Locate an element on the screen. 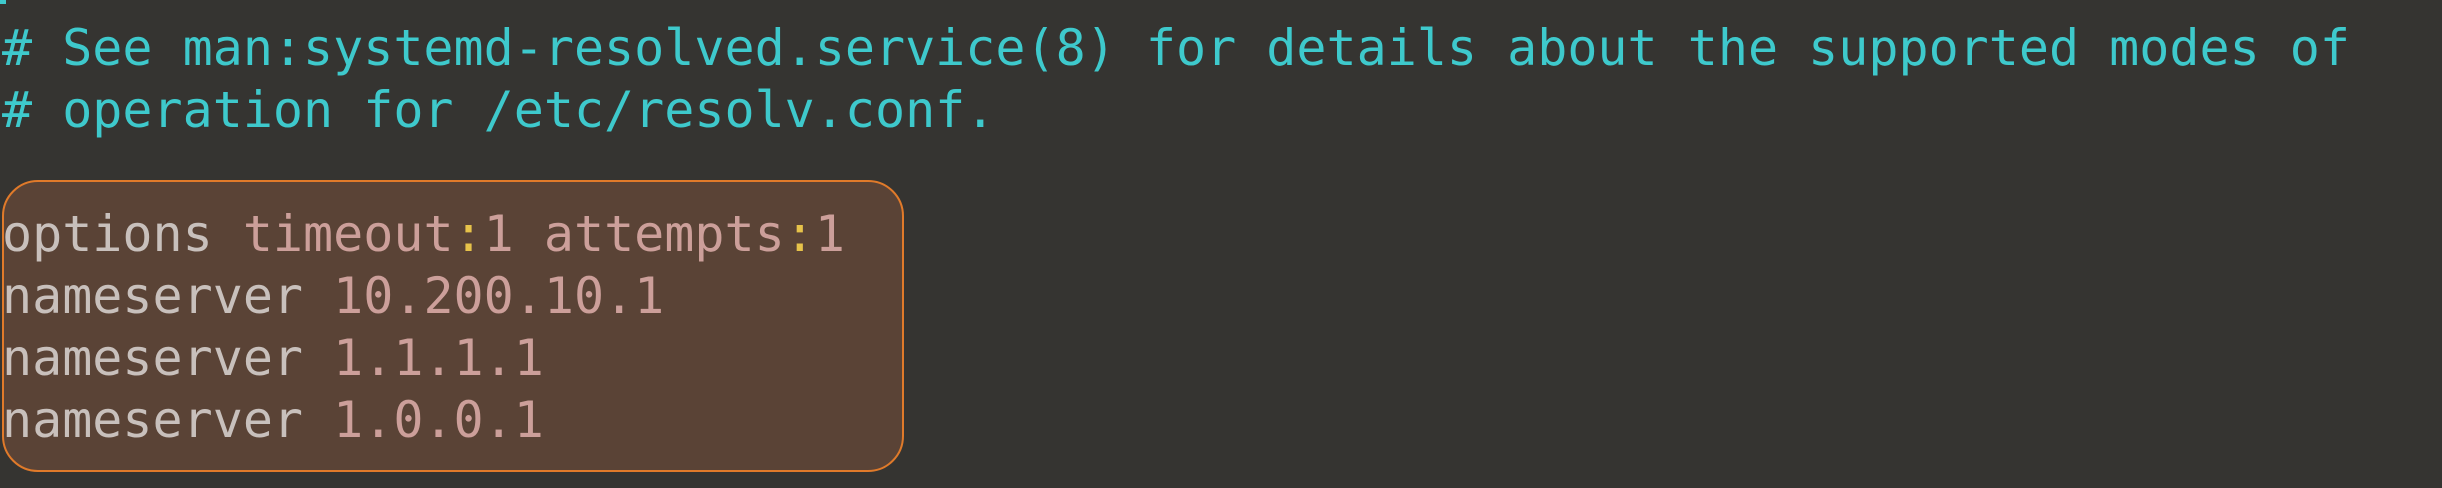  attempts-option-value: 1 is located at coordinates (829, 234).